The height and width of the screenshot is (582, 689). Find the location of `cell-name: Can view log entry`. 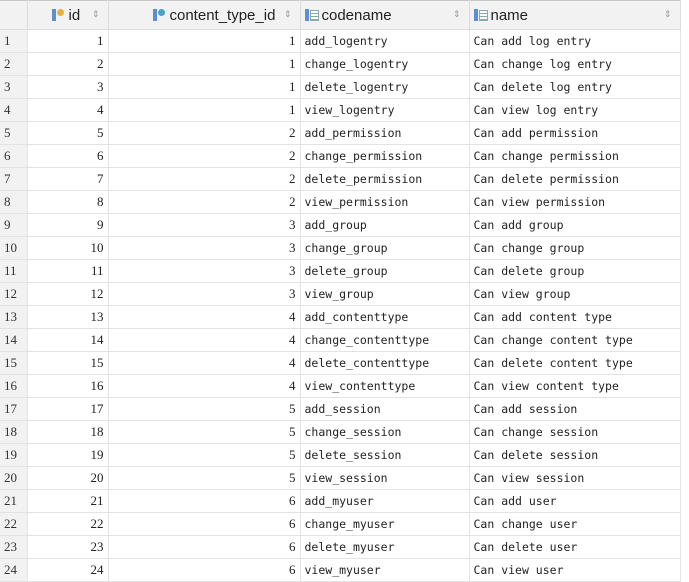

cell-name: Can view log entry is located at coordinates (575, 110).